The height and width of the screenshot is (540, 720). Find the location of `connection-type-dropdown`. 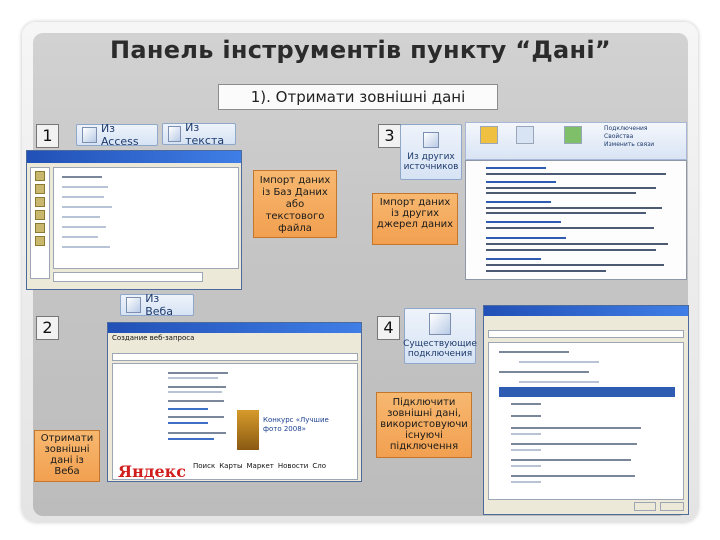

connection-type-dropdown is located at coordinates (586, 334).